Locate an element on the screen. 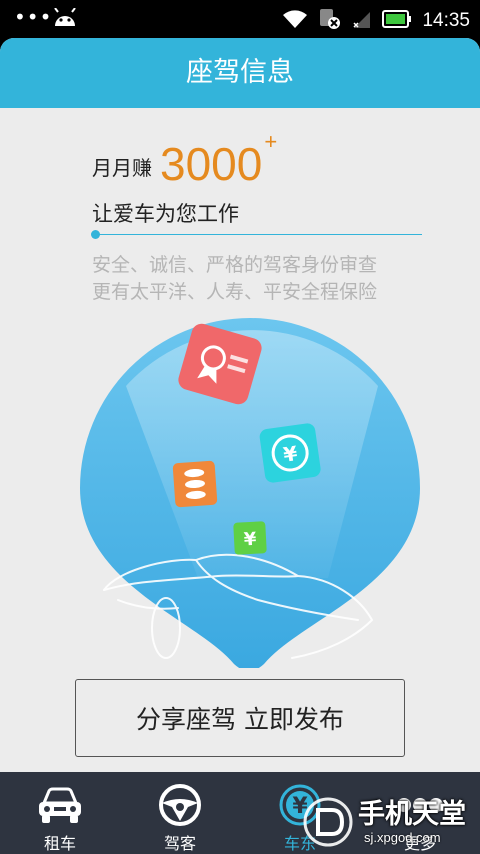 This screenshot has width=480, height=854. nav-label: 租车 is located at coordinates (59, 843).